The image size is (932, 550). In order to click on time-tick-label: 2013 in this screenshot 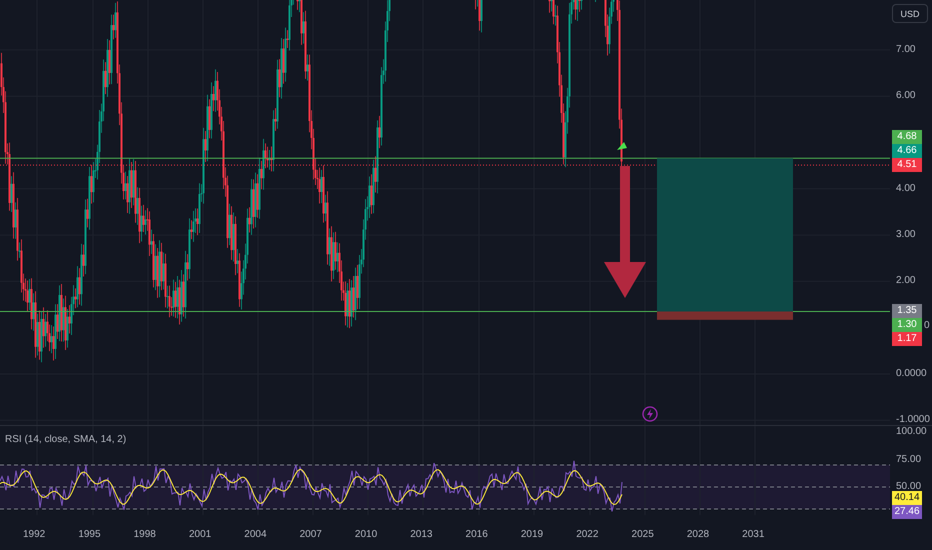, I will do `click(421, 534)`.